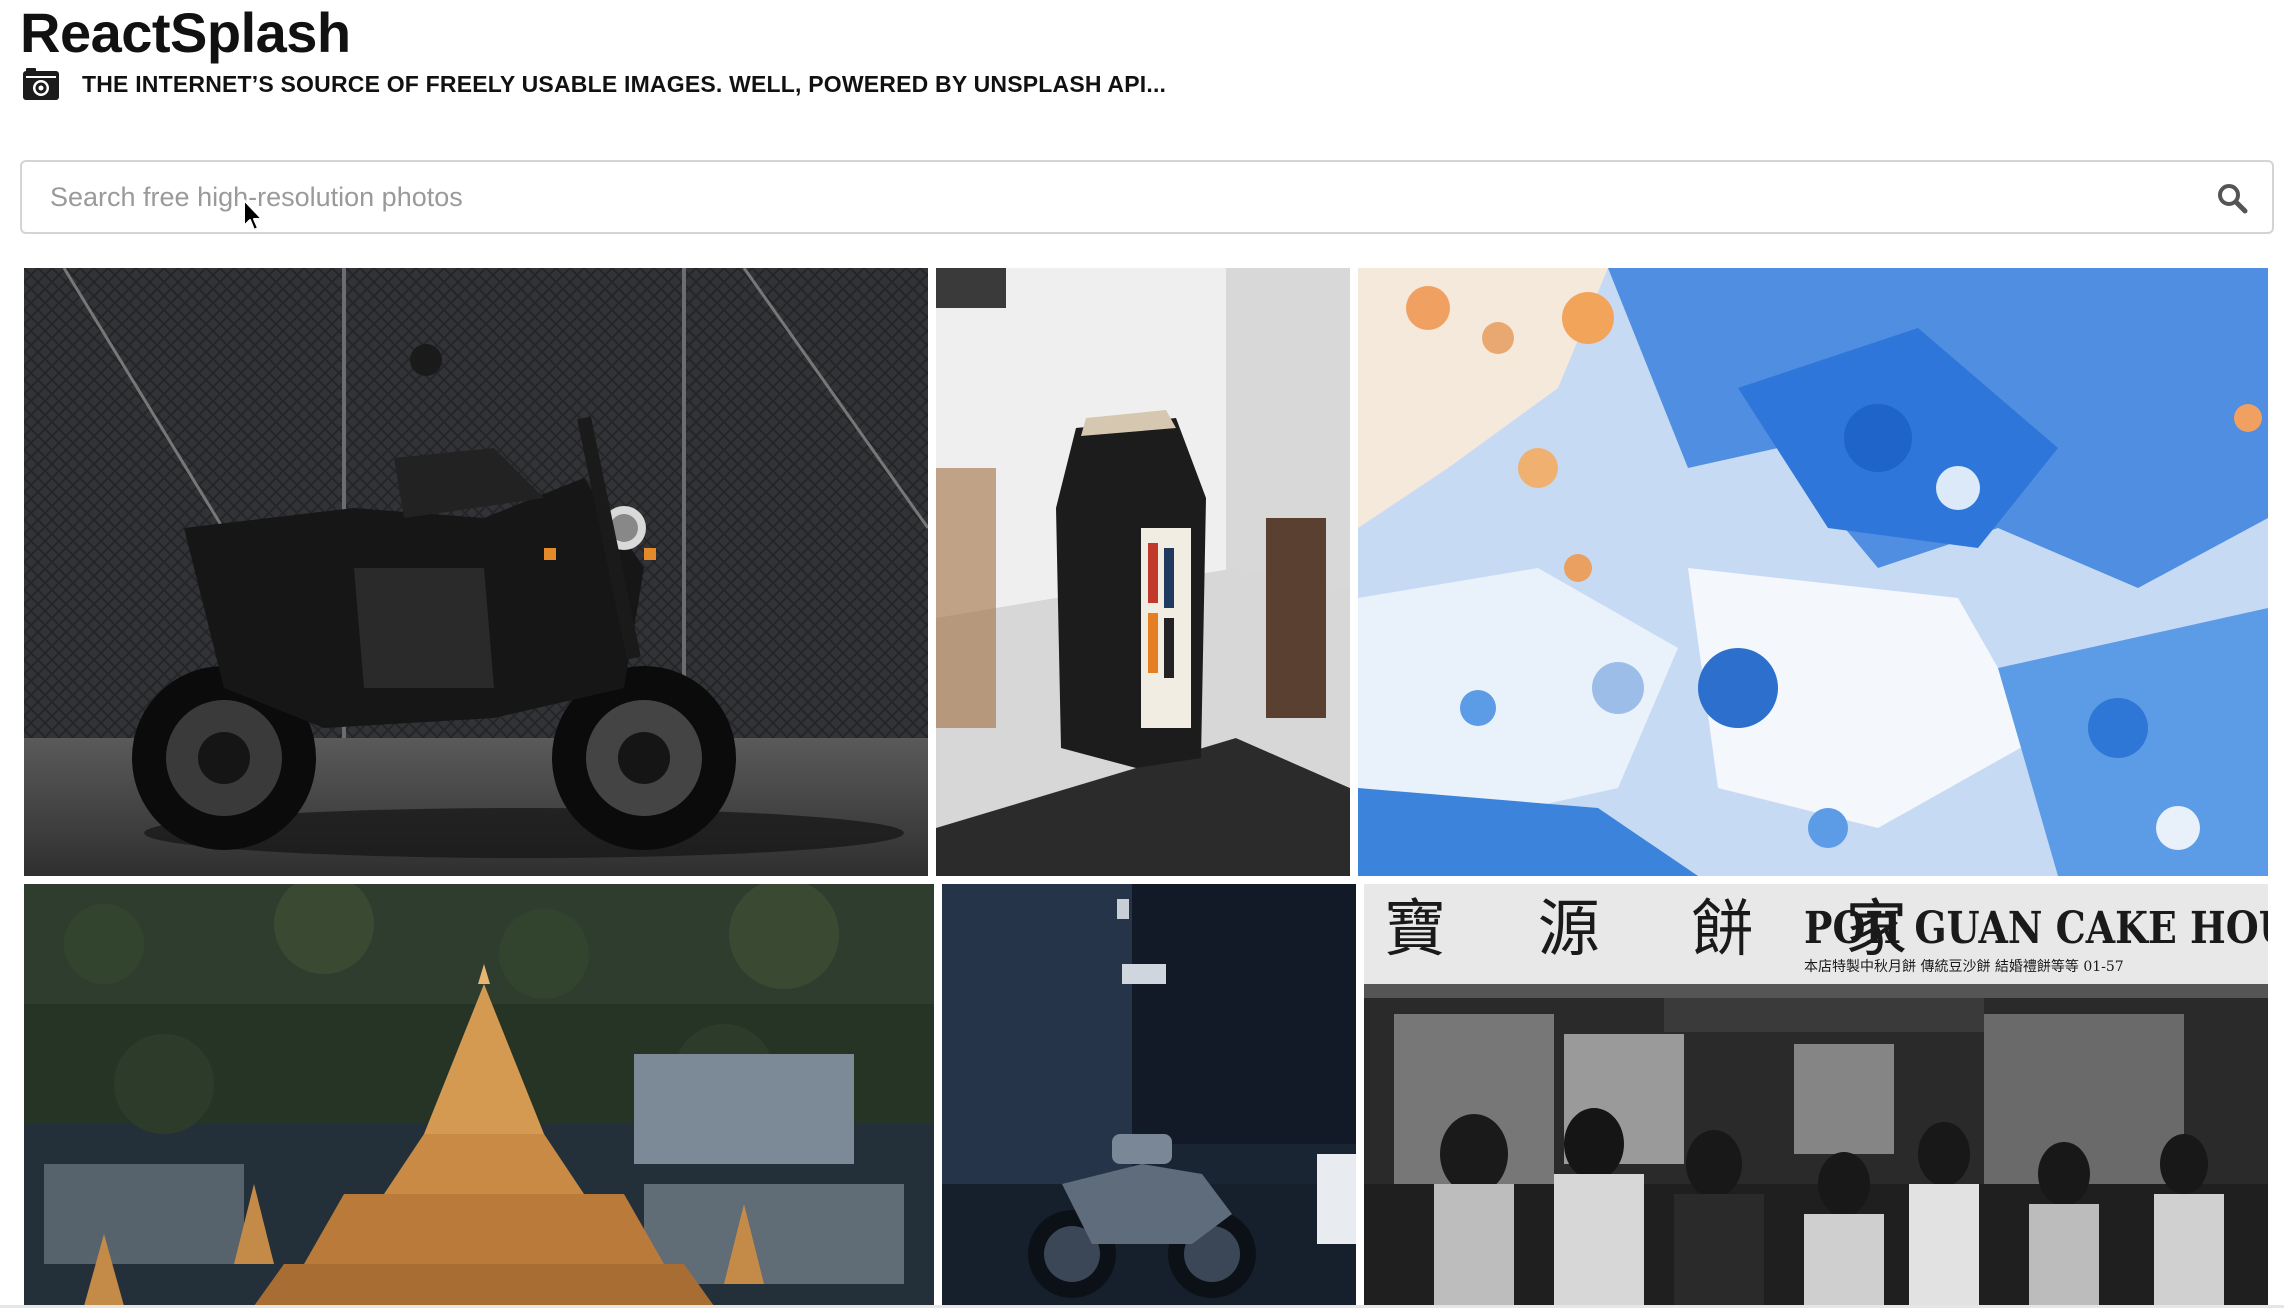 The image size is (2284, 1308). What do you see at coordinates (41, 84) in the screenshot?
I see `camera-icon` at bounding box center [41, 84].